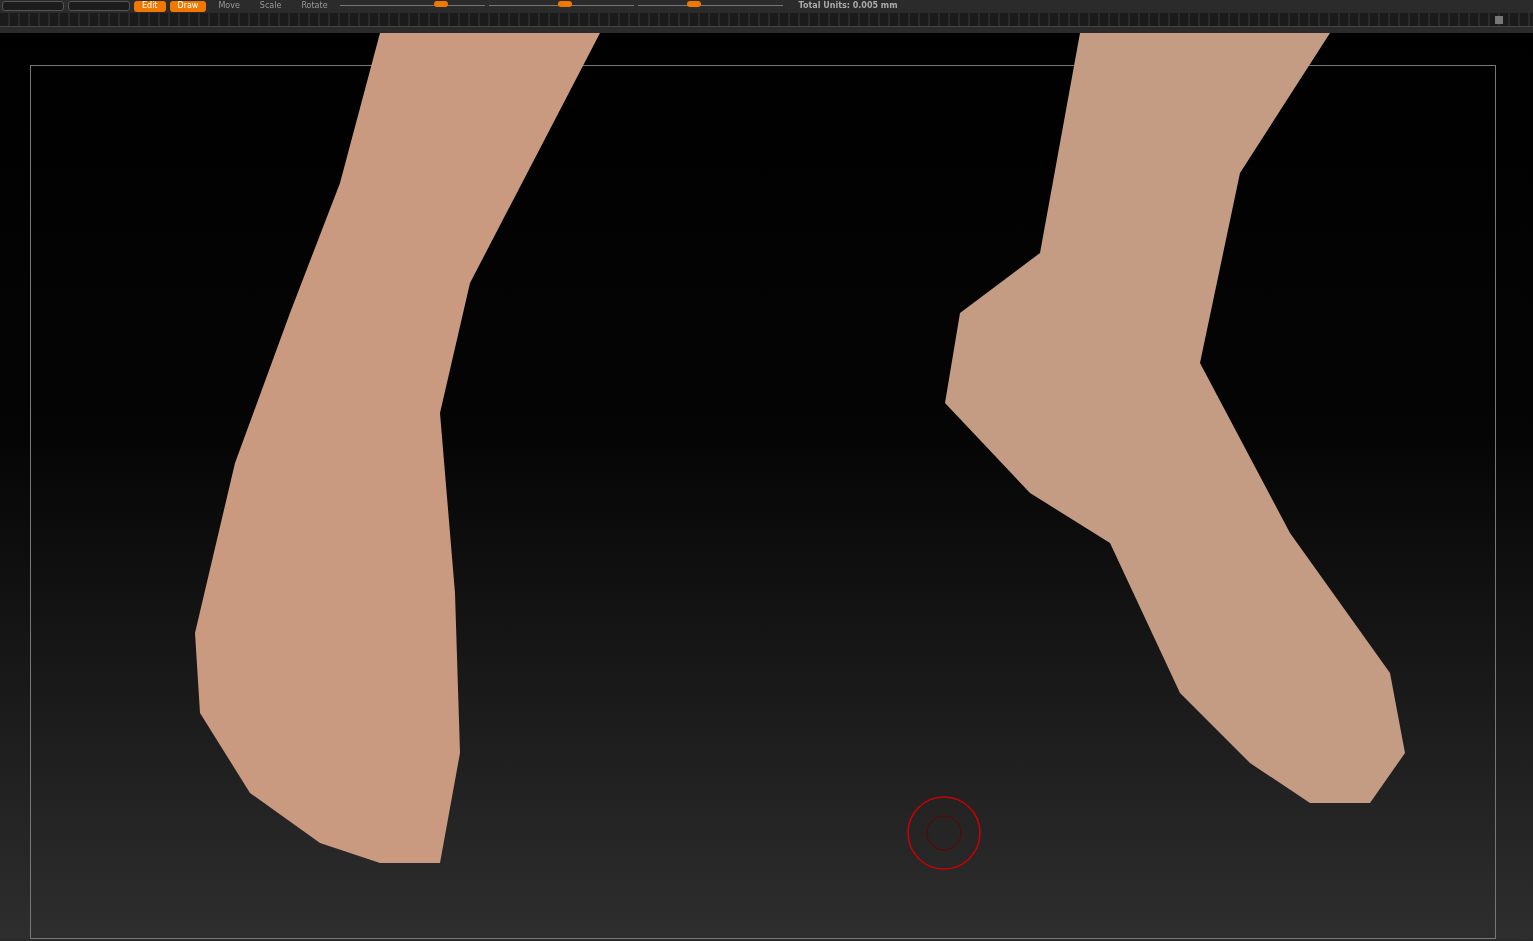  Describe the element at coordinates (150, 6) in the screenshot. I see `mode-button: Edit` at that location.